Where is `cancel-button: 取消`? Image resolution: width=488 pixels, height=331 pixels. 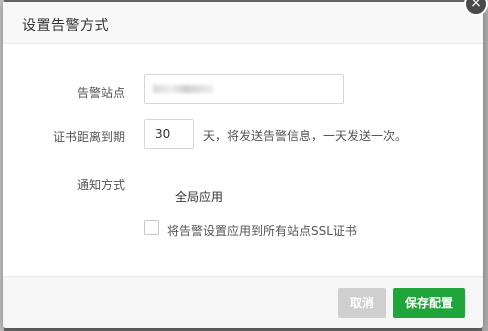 cancel-button: 取消 is located at coordinates (362, 303).